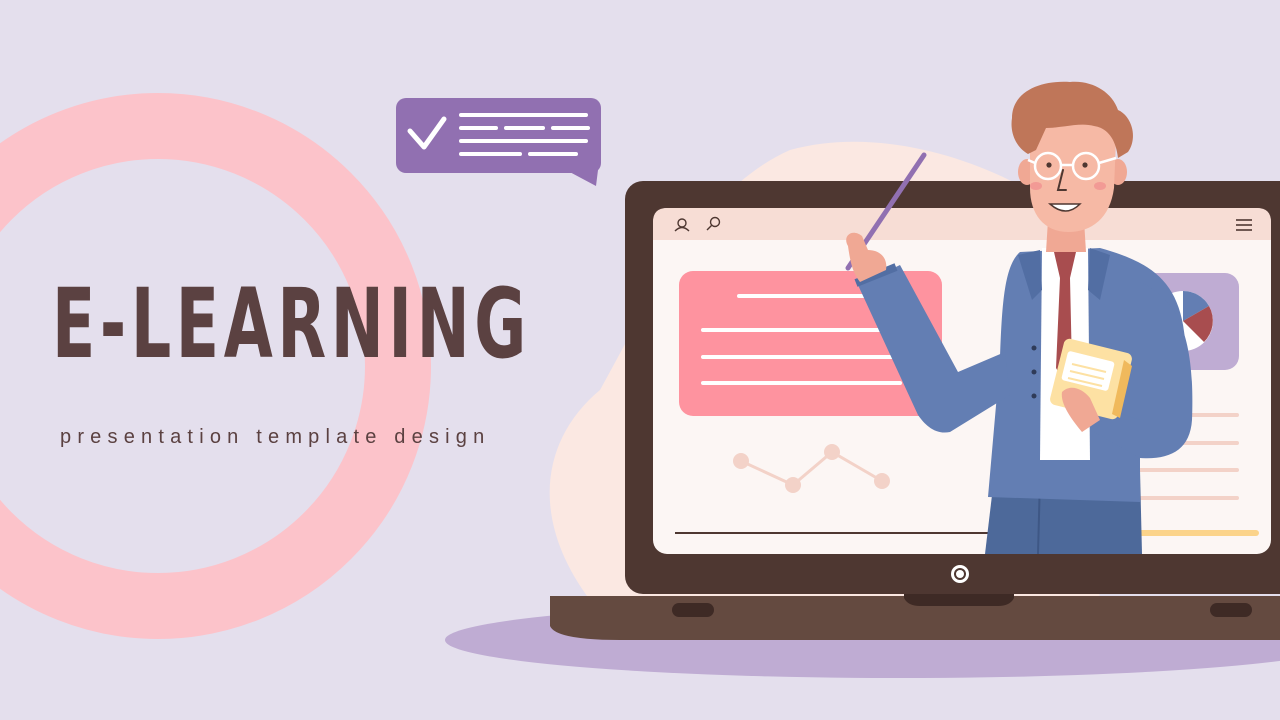 This screenshot has height=720, width=1280. I want to click on slide-title: E-LEARNING, so click(291, 324).